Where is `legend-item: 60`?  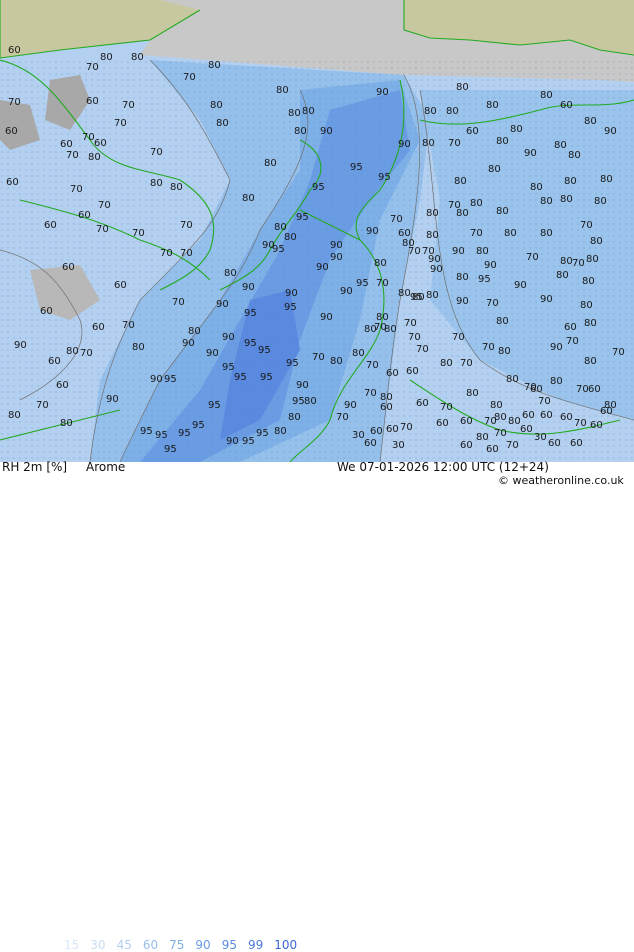
legend-item: 60 is located at coordinates (150, 945).